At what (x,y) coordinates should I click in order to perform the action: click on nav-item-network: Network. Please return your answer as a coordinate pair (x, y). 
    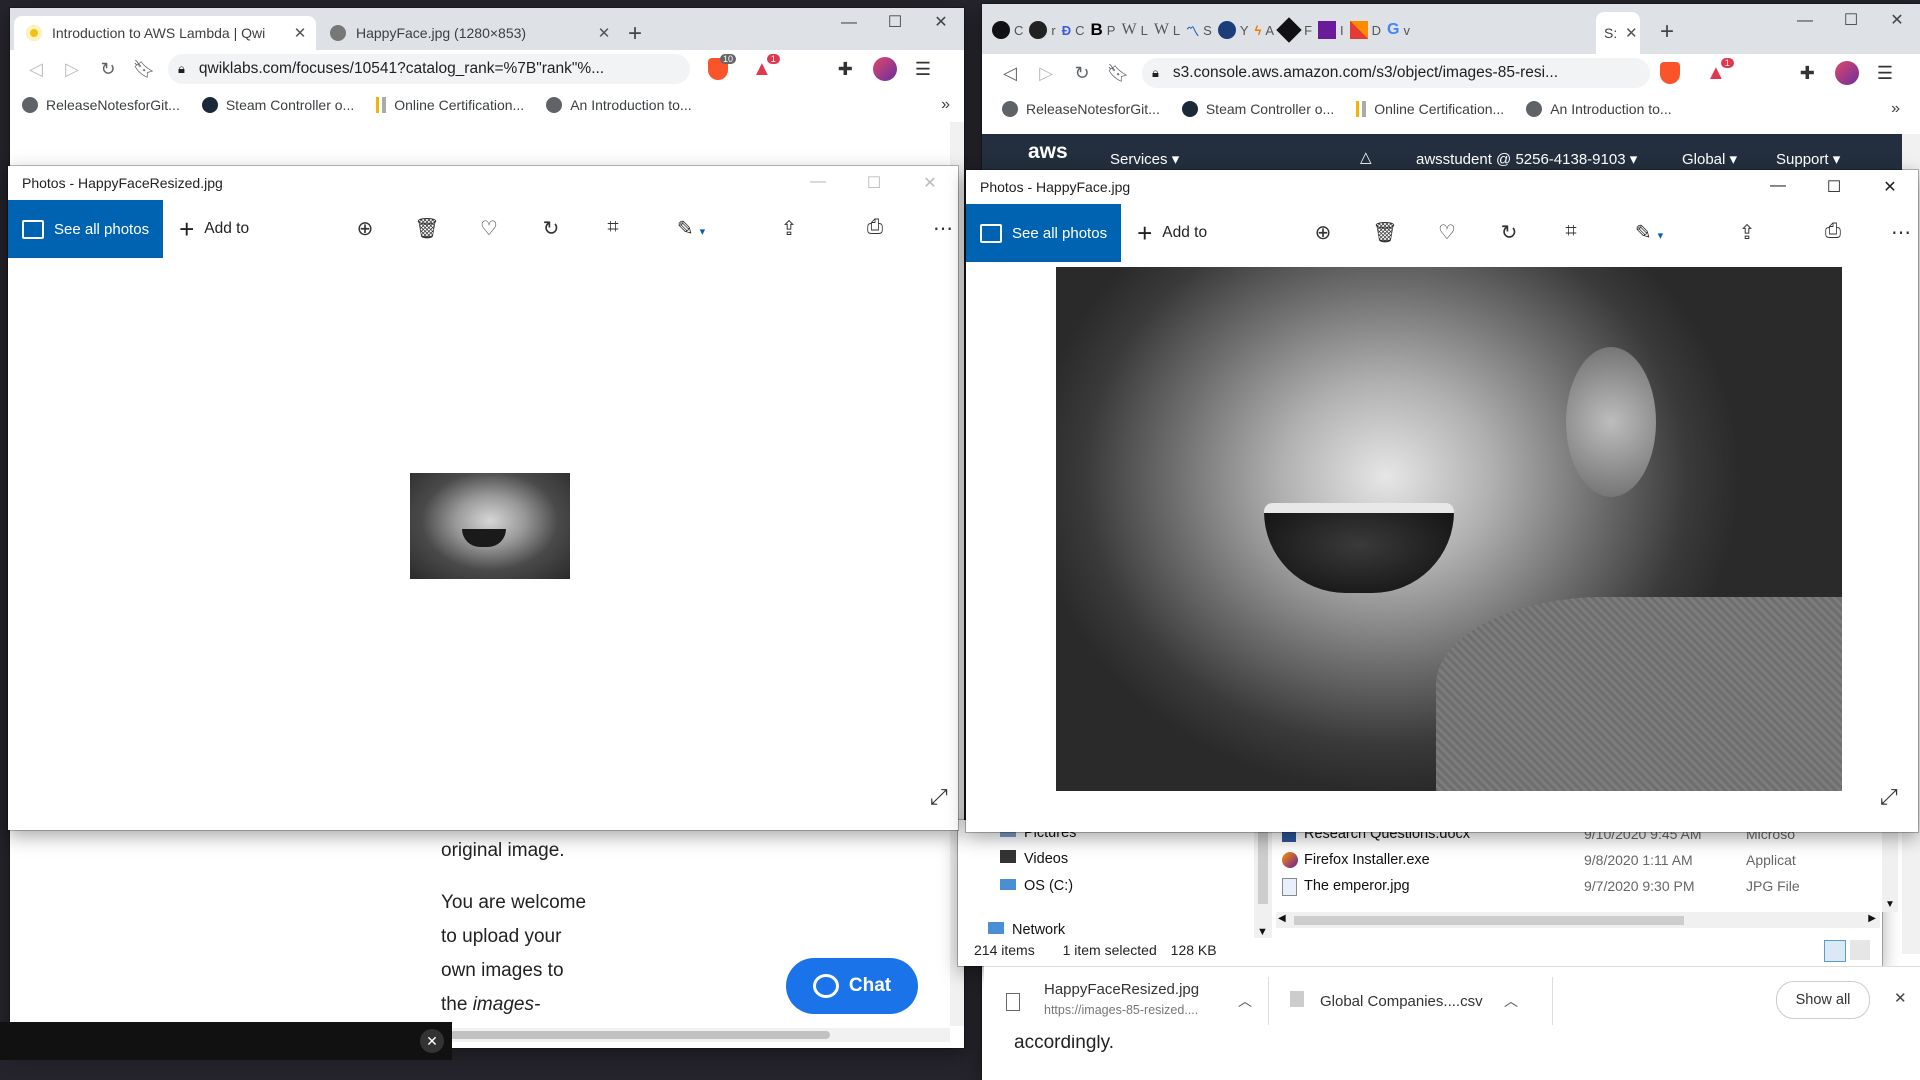
    Looking at the image, I should click on (1026, 929).